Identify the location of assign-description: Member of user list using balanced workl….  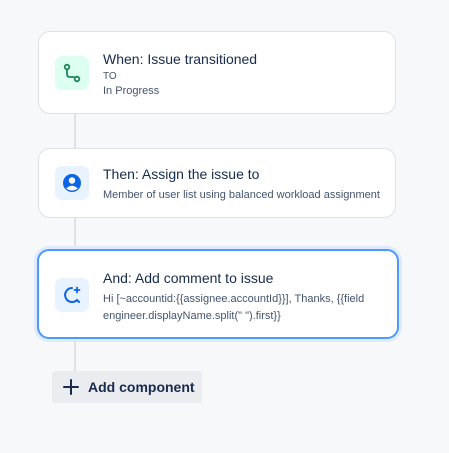
(241, 195).